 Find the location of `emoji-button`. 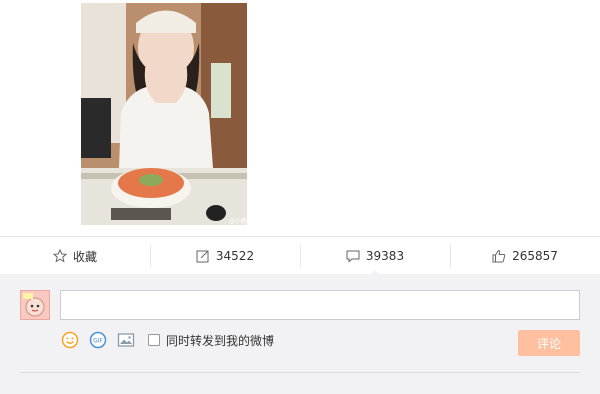

emoji-button is located at coordinates (70, 340).